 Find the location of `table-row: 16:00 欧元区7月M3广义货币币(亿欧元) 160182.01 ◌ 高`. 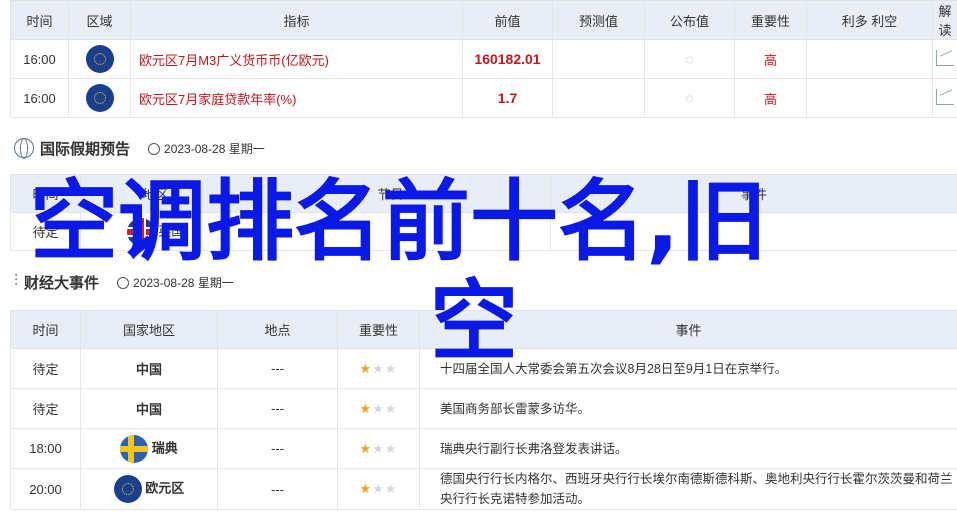

table-row: 16:00 欧元区7月M3广义货币币(亿欧元) 160182.01 ◌ 高 is located at coordinates (483, 59).